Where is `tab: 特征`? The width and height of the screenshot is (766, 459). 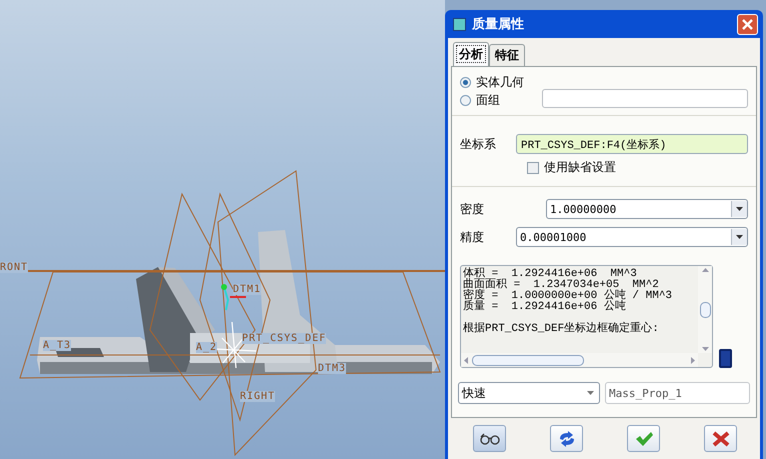 tab: 特征 is located at coordinates (507, 55).